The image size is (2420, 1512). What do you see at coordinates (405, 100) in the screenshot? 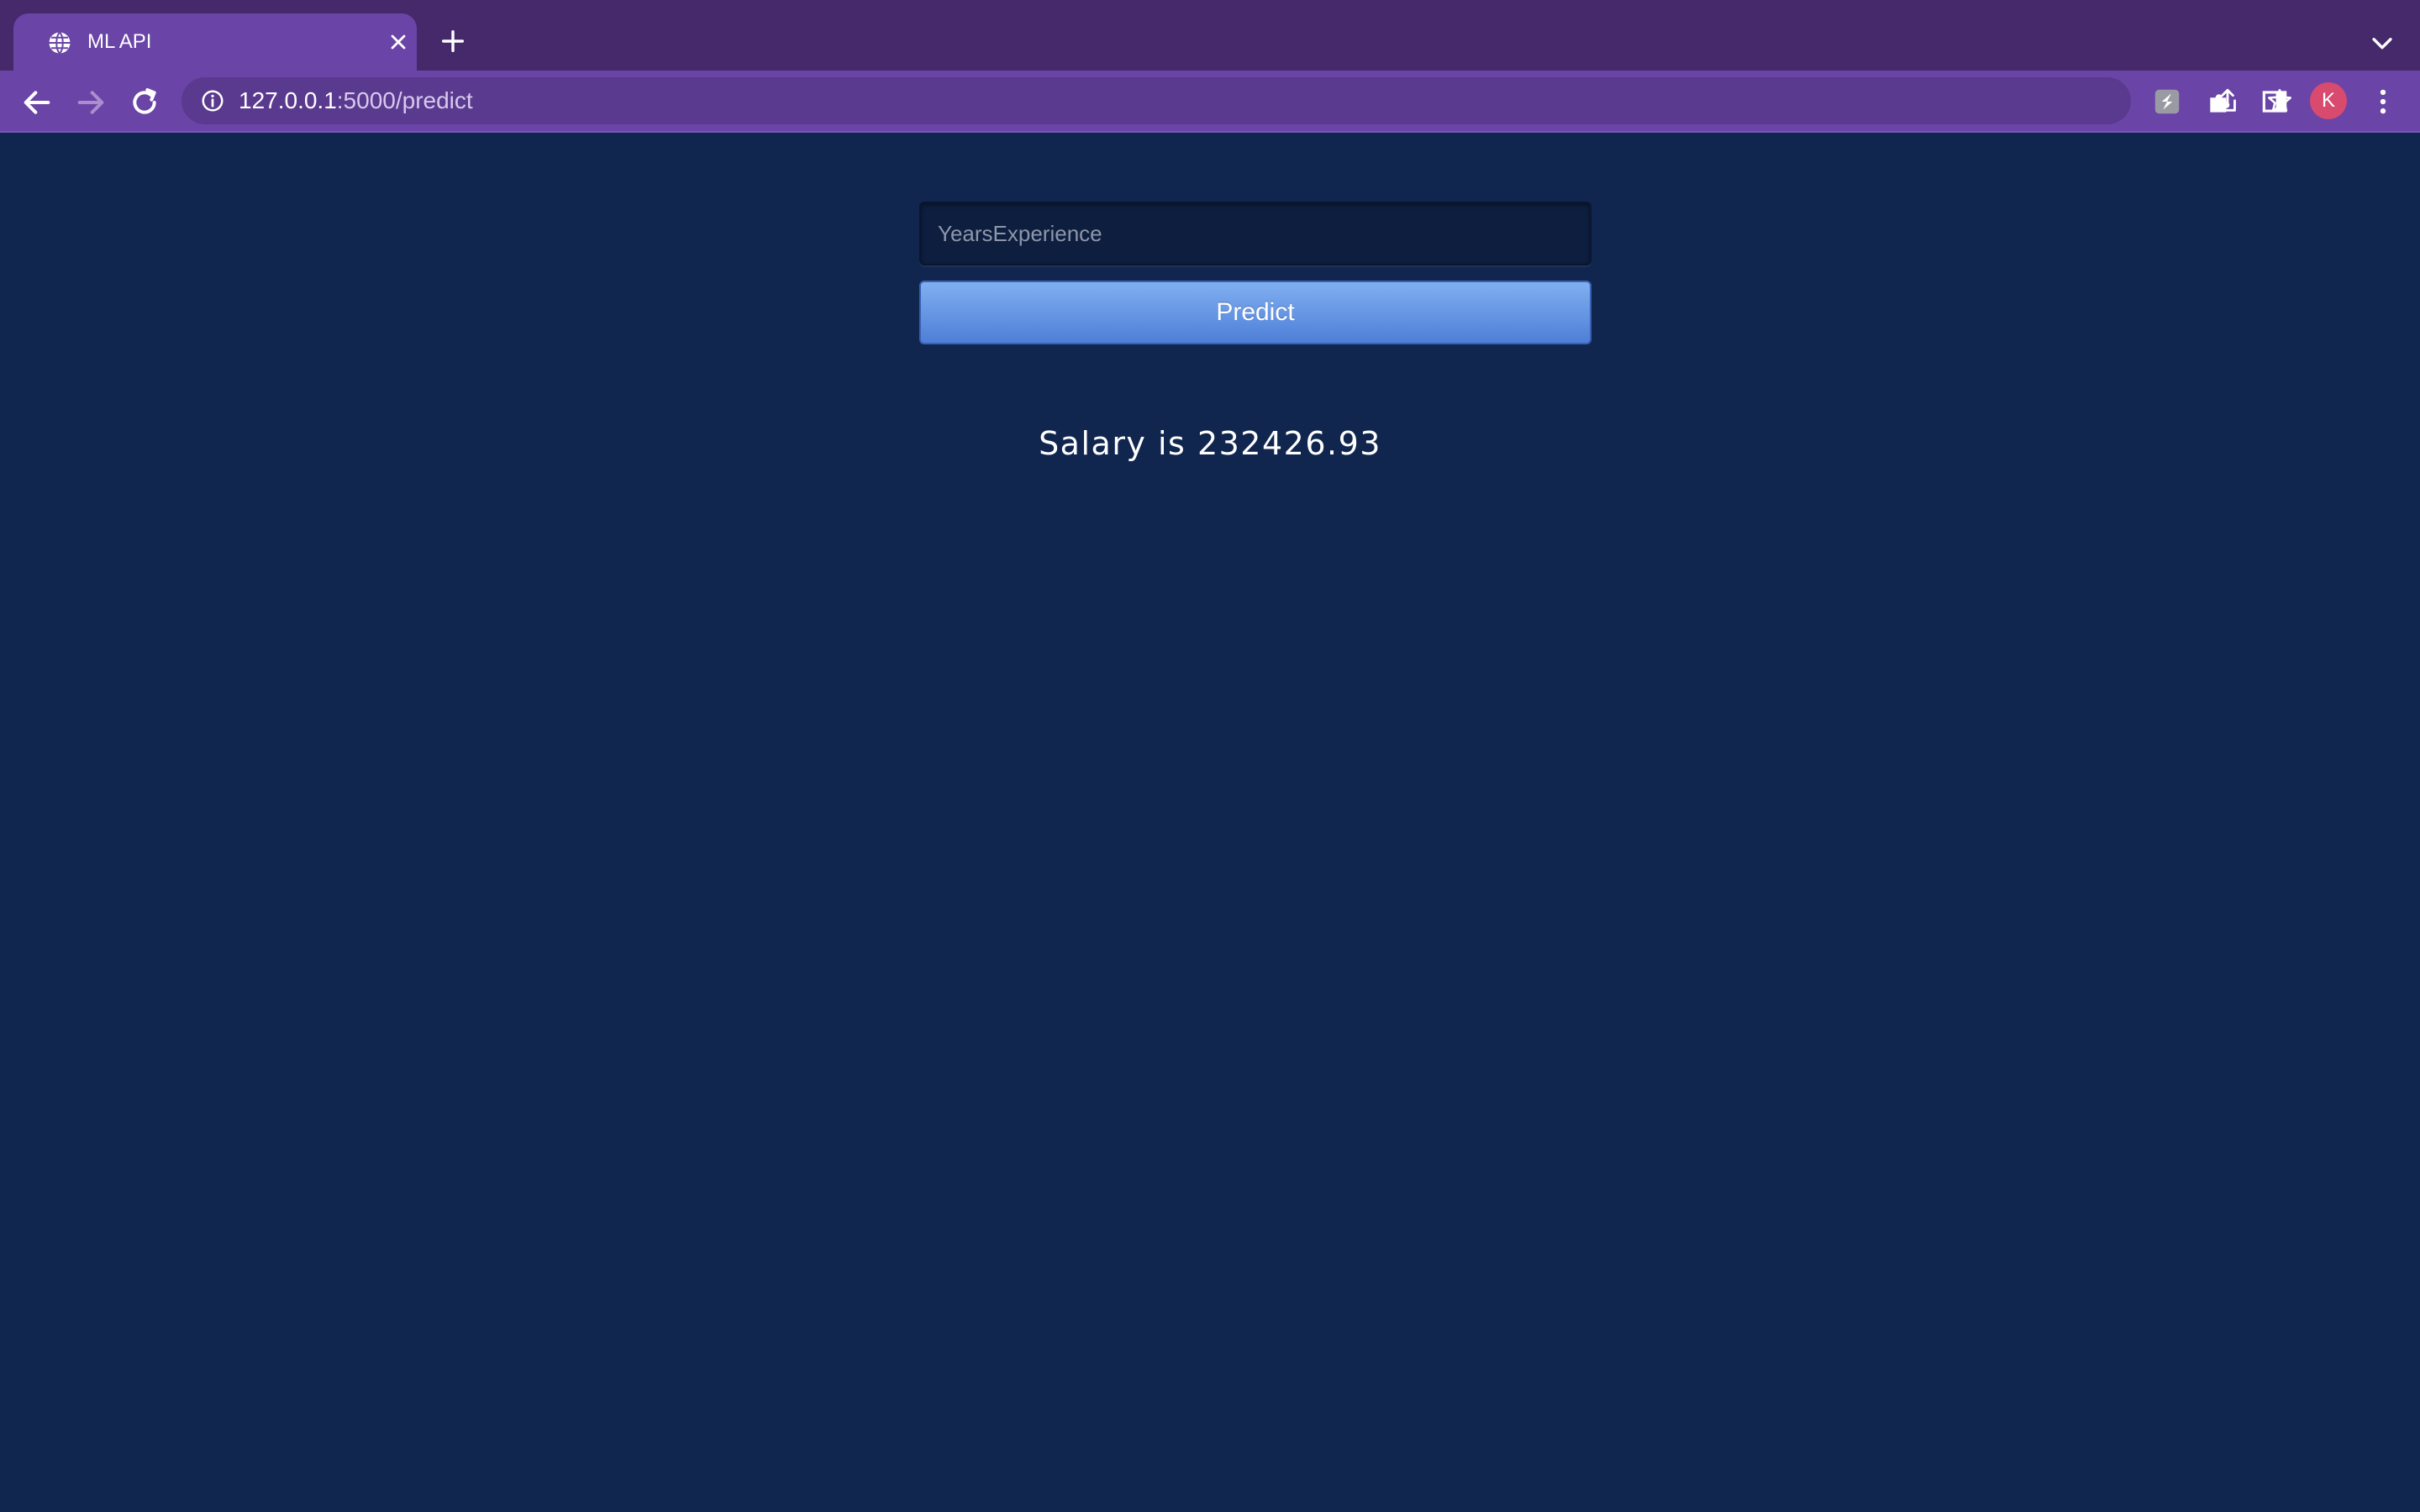
I see `url-path: :5000/predict` at bounding box center [405, 100].